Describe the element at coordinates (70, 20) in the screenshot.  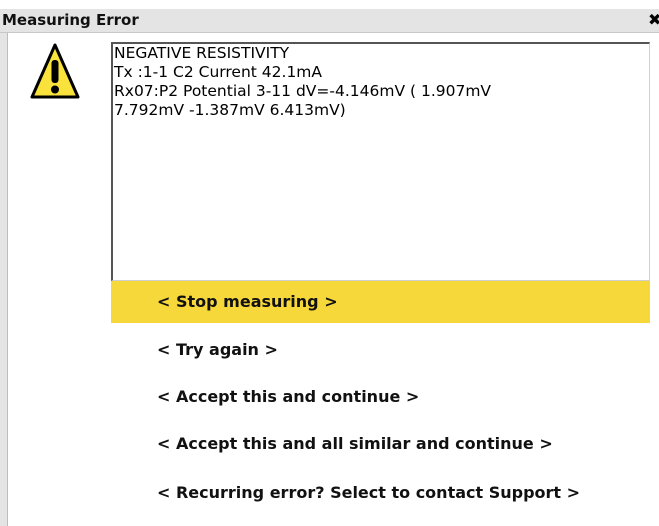
I see `window-title: Measuring Error` at that location.